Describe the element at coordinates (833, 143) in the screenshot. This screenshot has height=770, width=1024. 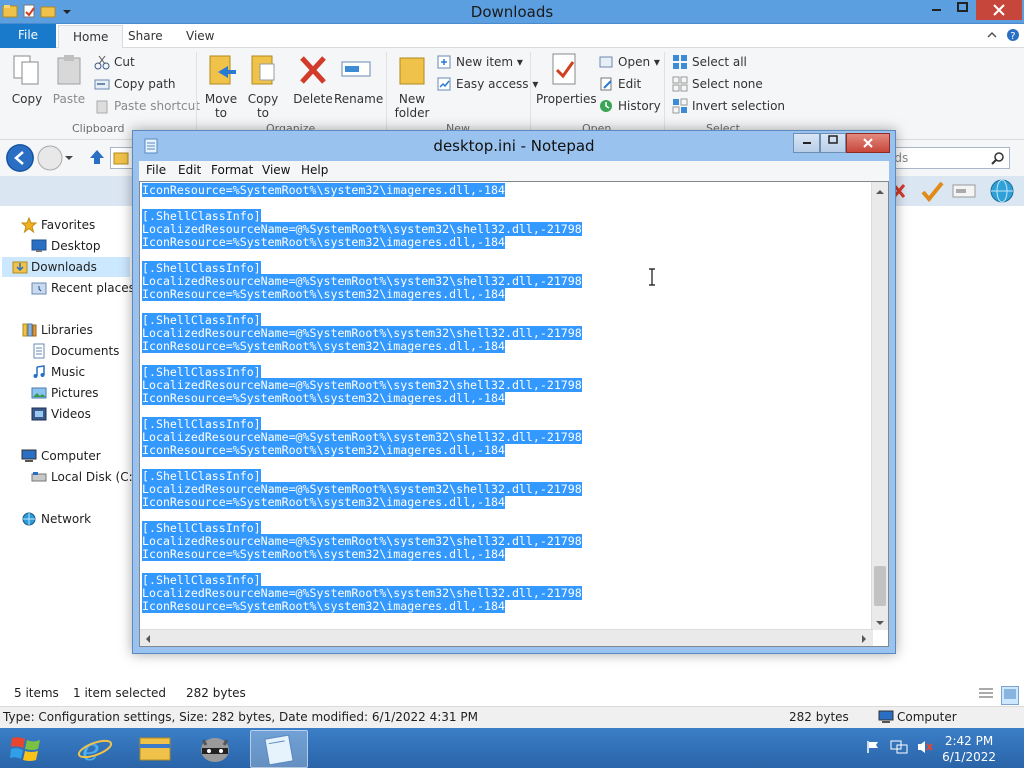
I see `notepad-maximize-button` at that location.